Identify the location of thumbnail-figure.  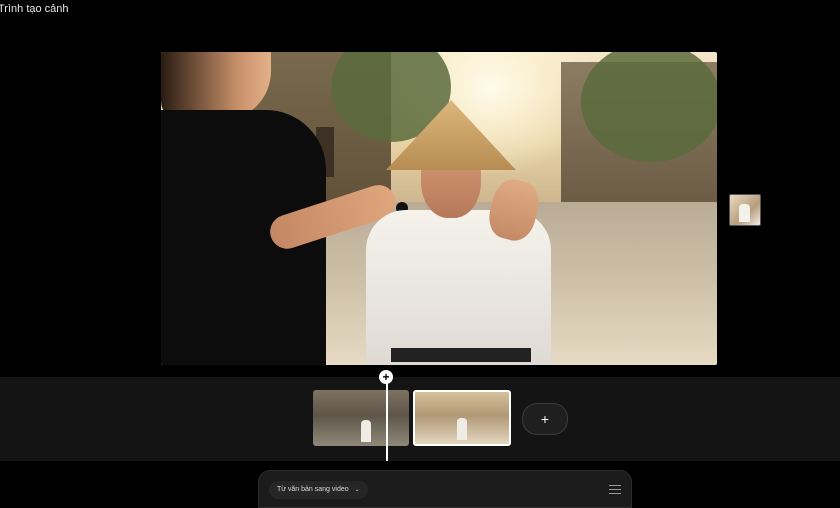
(744, 213).